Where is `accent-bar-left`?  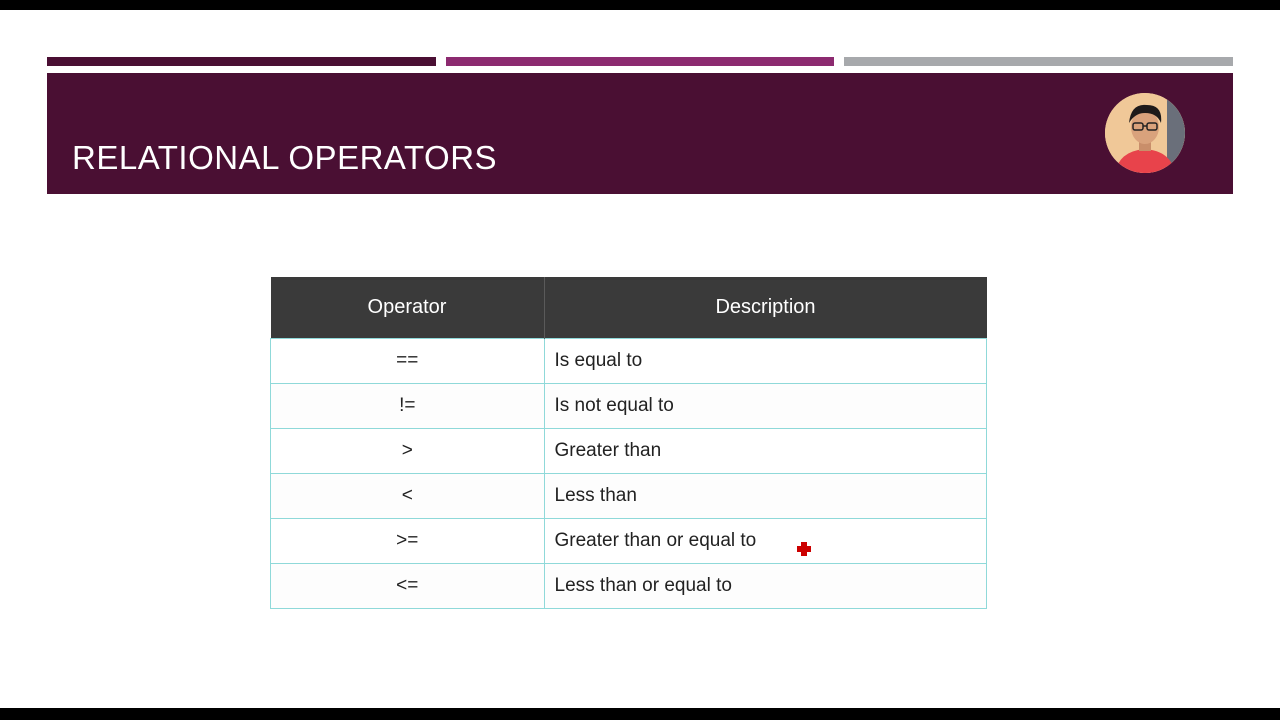
accent-bar-left is located at coordinates (241, 61).